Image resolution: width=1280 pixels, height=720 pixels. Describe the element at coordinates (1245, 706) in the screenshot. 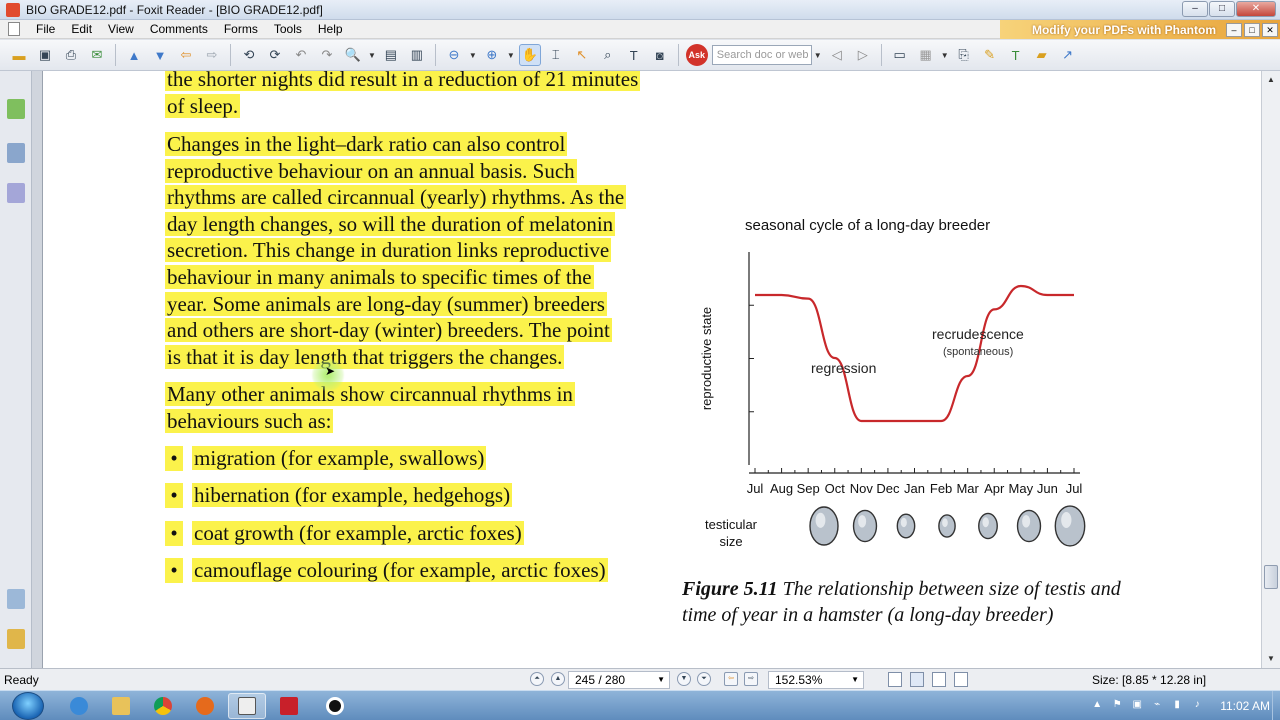

I see `clock: 11:02 AM` at that location.